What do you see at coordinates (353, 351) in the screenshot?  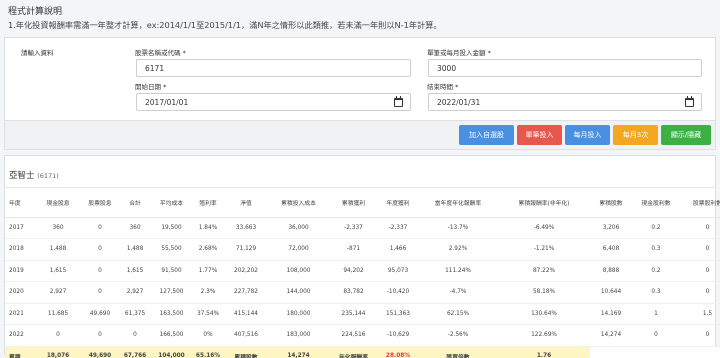 I see `summary-cell: 年化報酬率` at bounding box center [353, 351].